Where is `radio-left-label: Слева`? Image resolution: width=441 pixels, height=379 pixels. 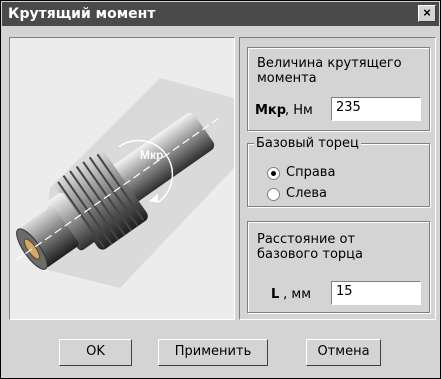 radio-left-label: Слева is located at coordinates (306, 193).